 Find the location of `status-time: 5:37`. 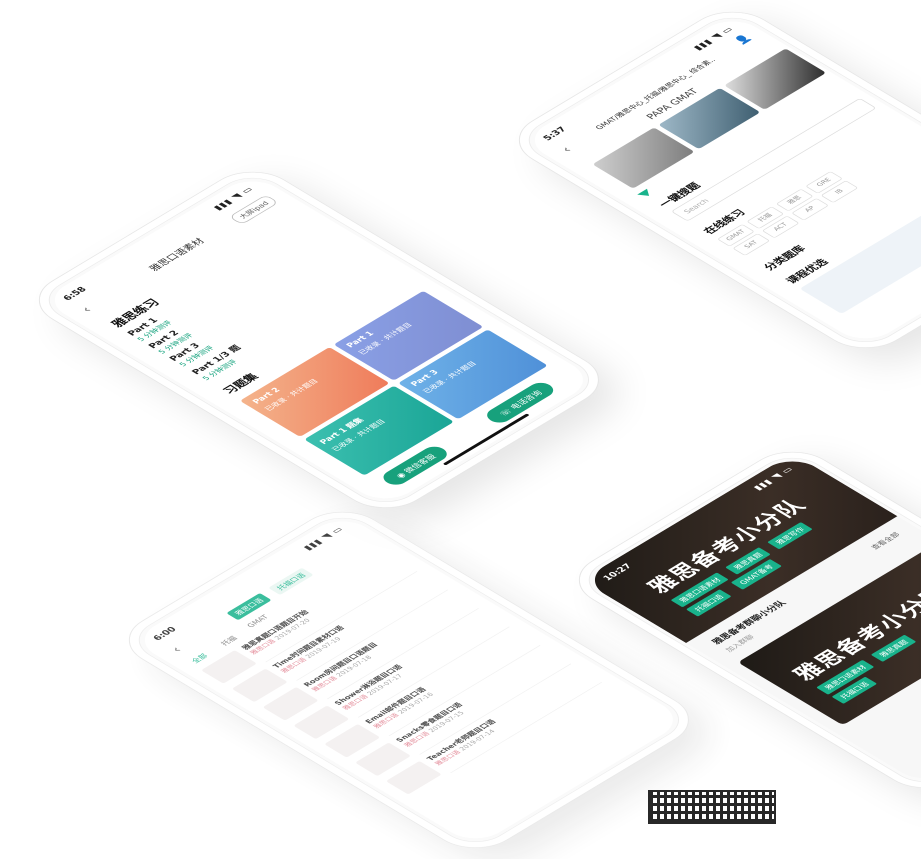

status-time: 5:37 is located at coordinates (554, 134).